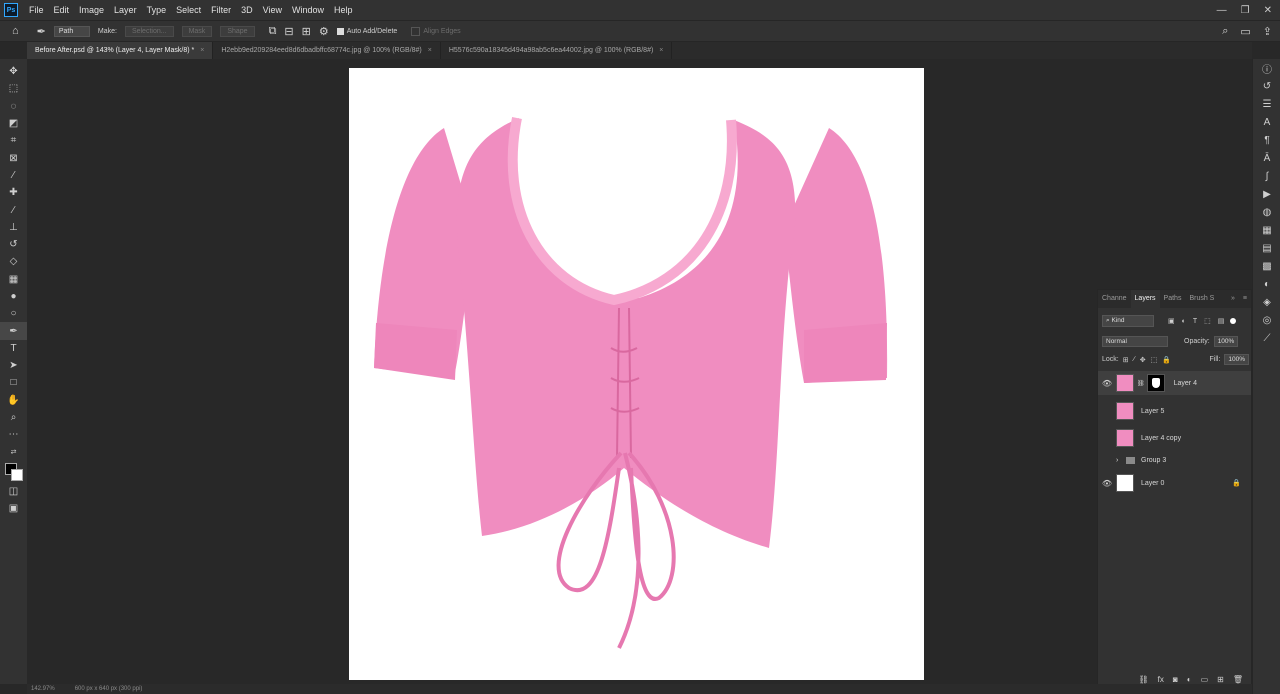 The image size is (1280, 694). What do you see at coordinates (1174, 411) in the screenshot?
I see `layer-row-layer-5: Layer 5` at bounding box center [1174, 411].